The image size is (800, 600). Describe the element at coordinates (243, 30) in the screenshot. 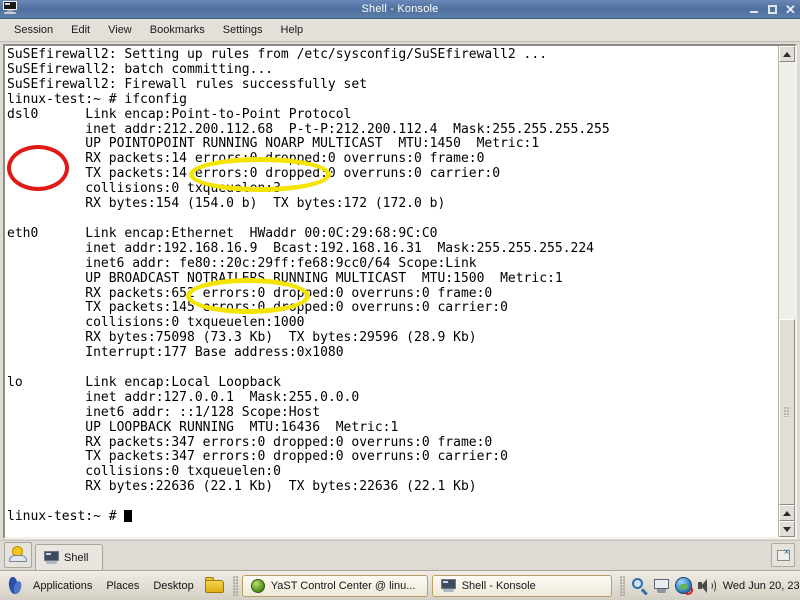

I see `menu-settings: Settings` at that location.